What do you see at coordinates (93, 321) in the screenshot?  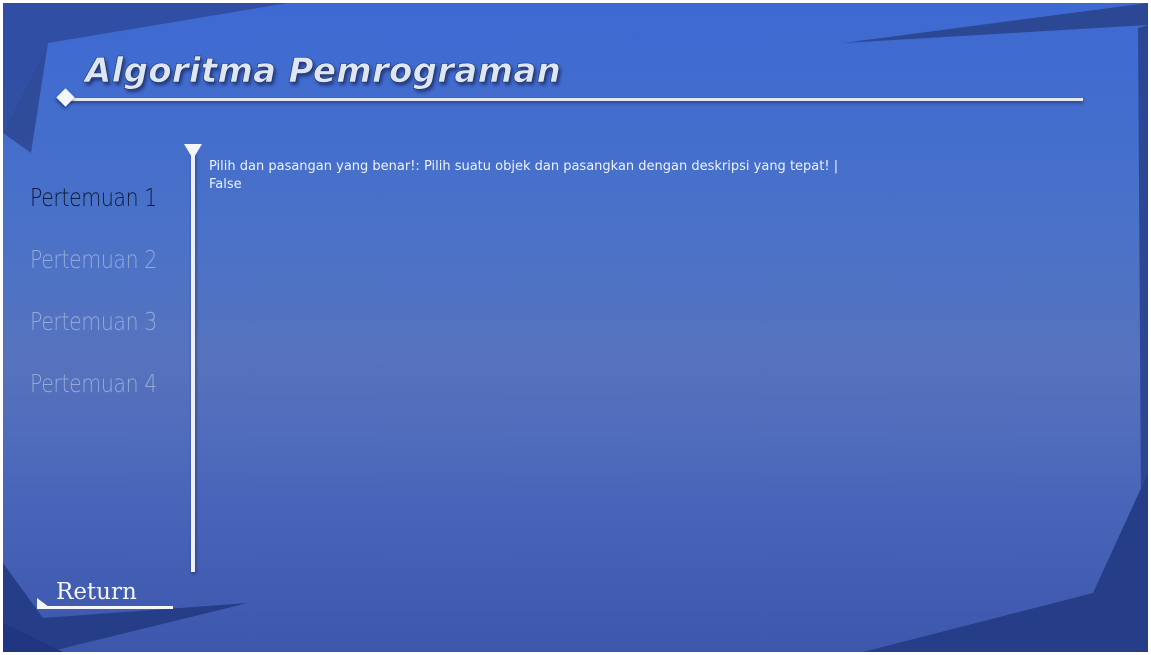 I see `sidebar-item-pertemuan-3: Pertemuan 3` at bounding box center [93, 321].